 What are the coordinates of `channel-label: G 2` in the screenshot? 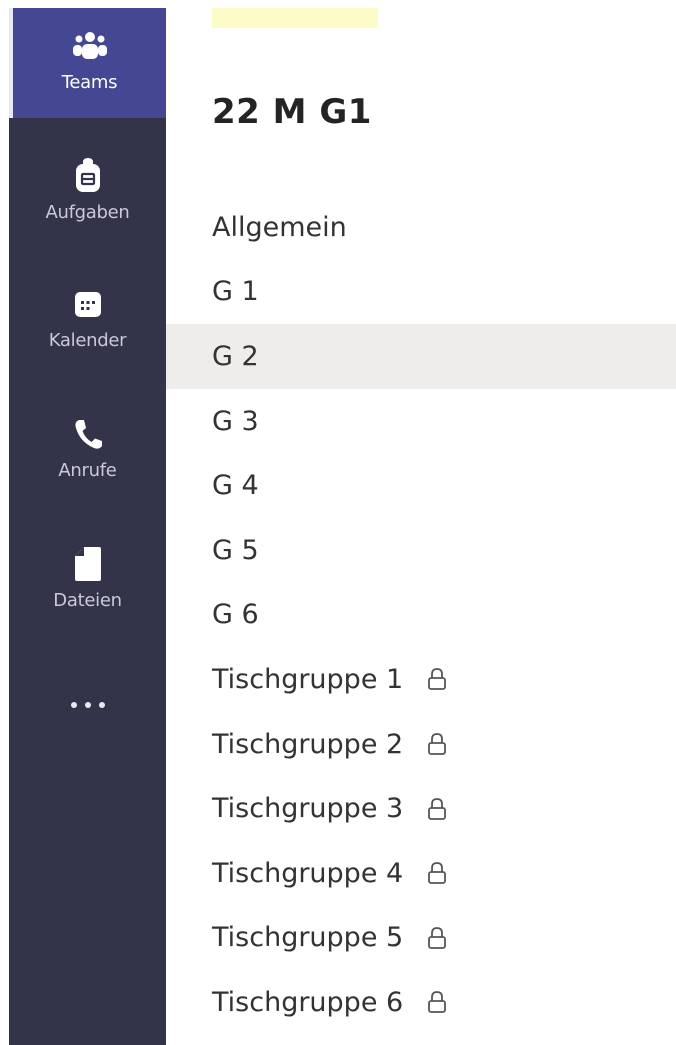 It's located at (235, 356).